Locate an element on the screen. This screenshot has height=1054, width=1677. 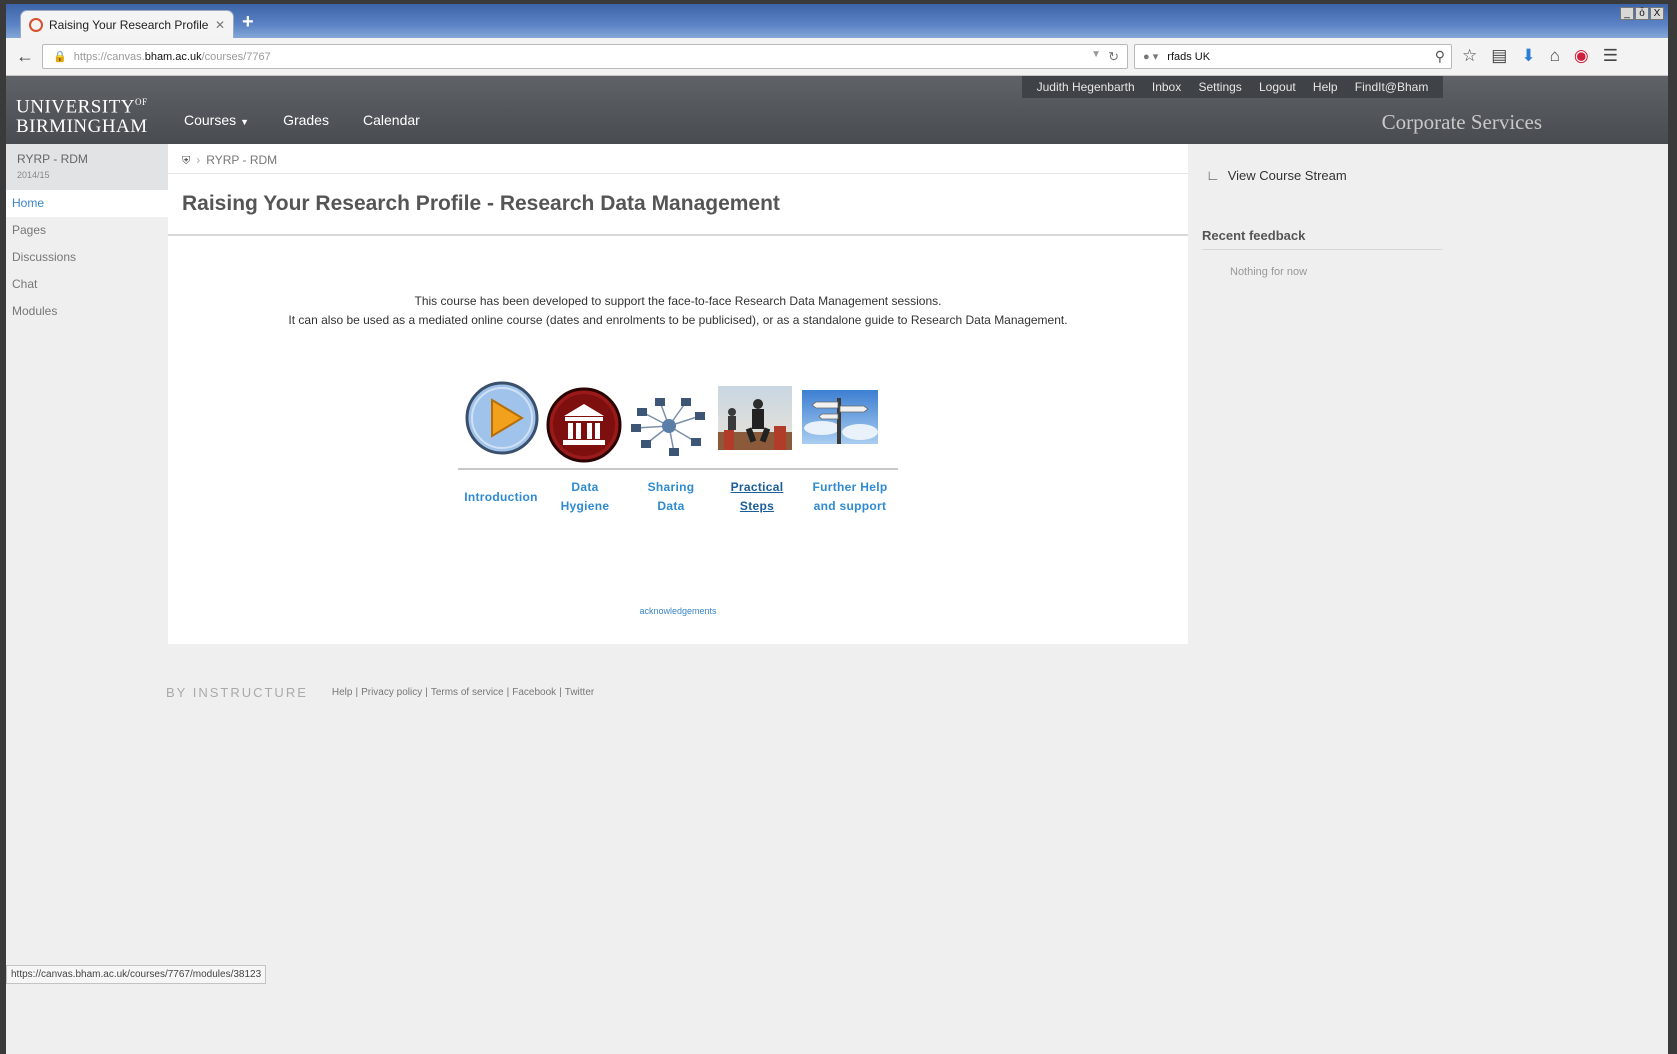
lock-icon: 🔒 is located at coordinates (60, 57).